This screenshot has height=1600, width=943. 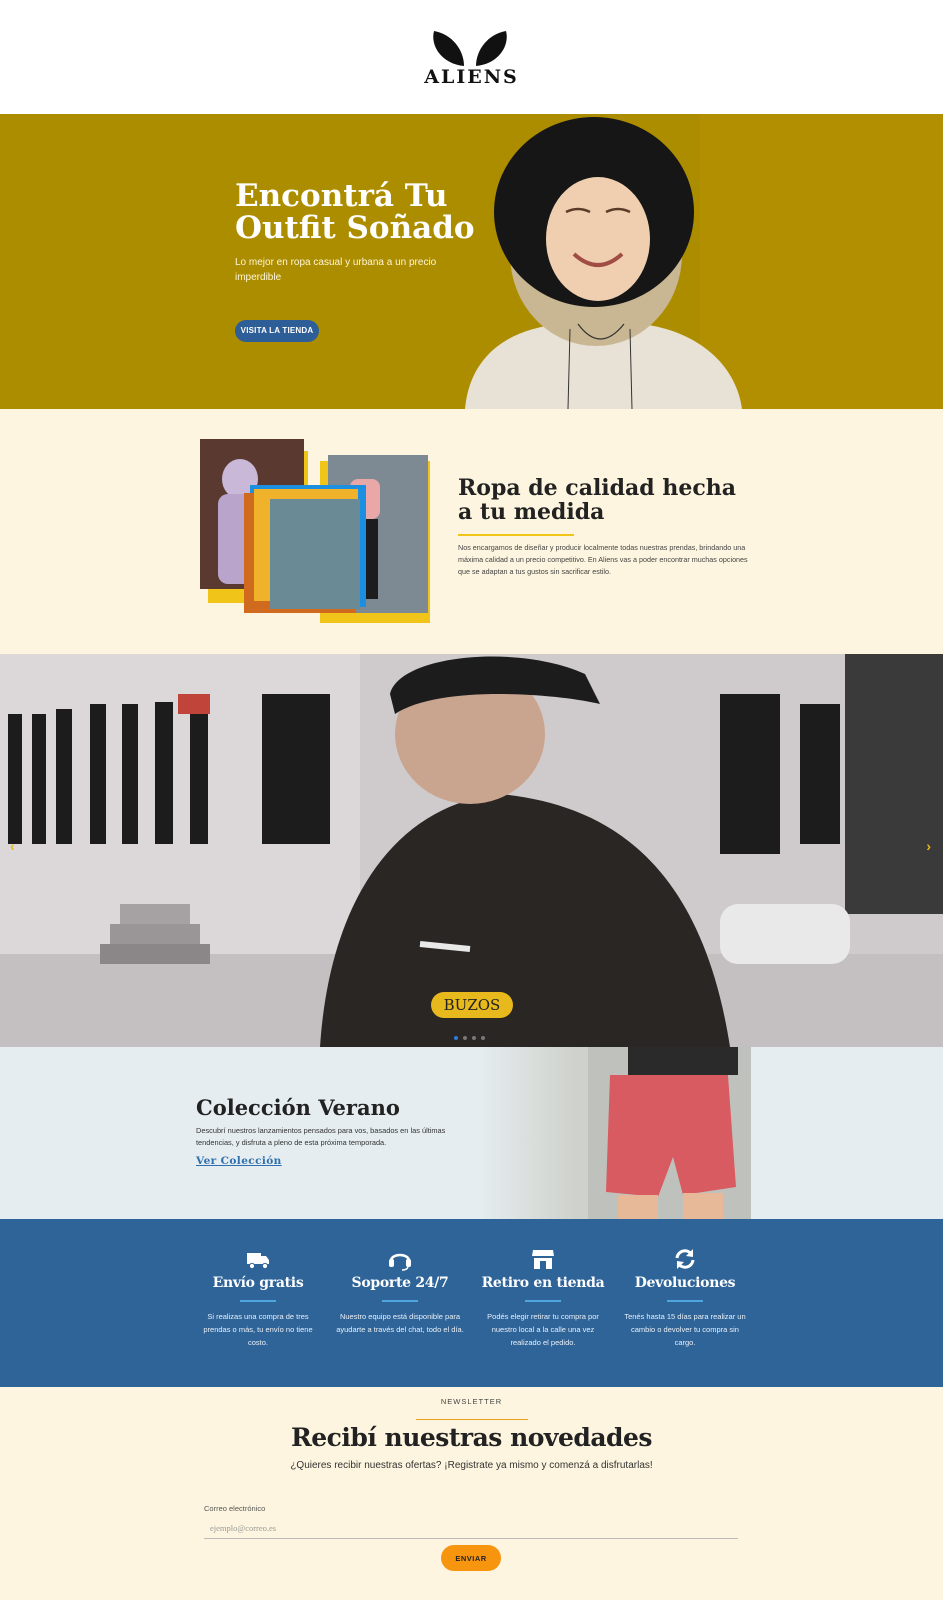 I want to click on summer-title: Colección Verano, so click(x=298, y=1107).